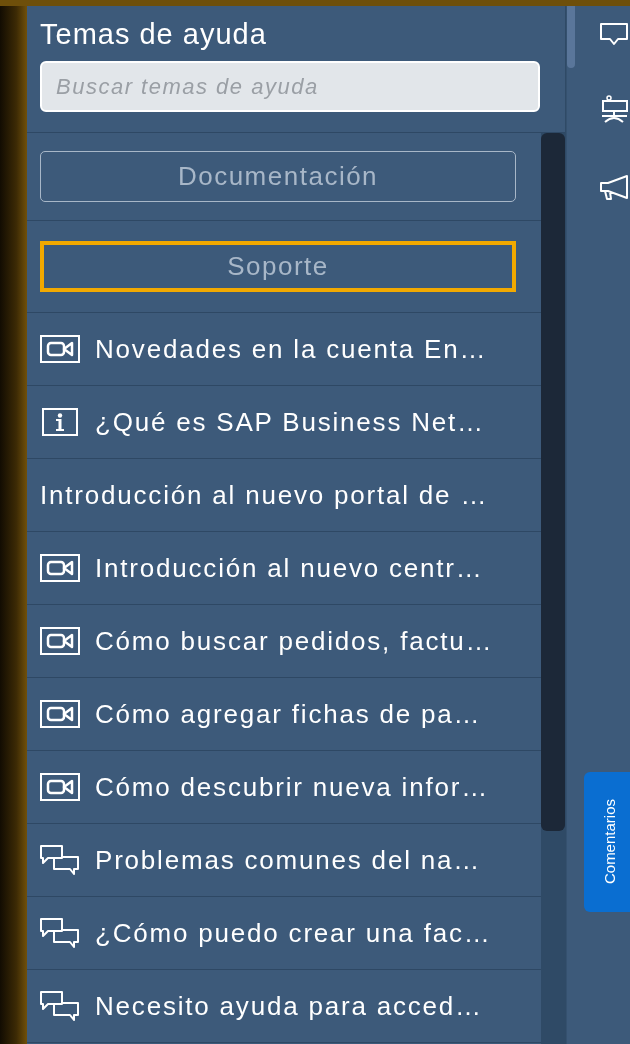 This screenshot has height=1044, width=630. Describe the element at coordinates (614, 187) in the screenshot. I see `megaphone-icon` at that location.